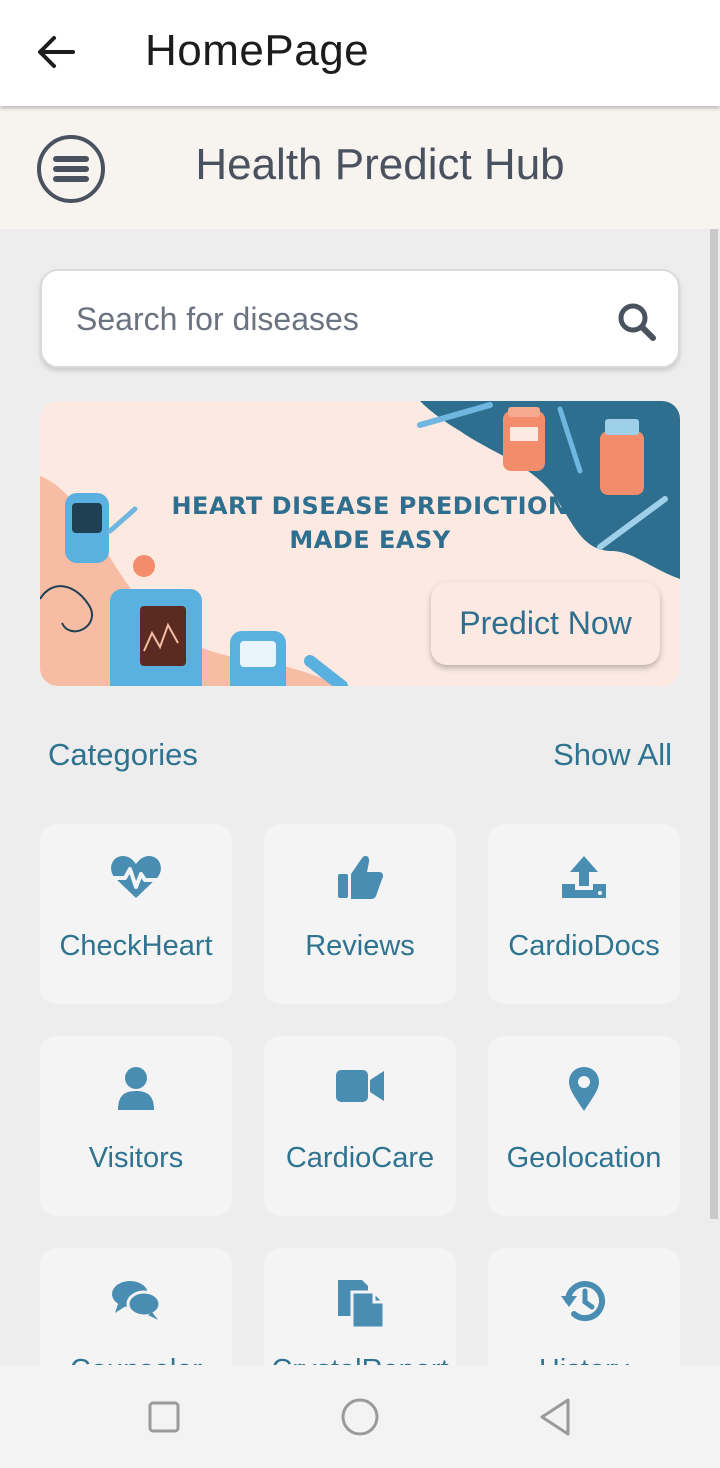 This screenshot has height=1468, width=720. I want to click on category-label: CardioDocs, so click(584, 946).